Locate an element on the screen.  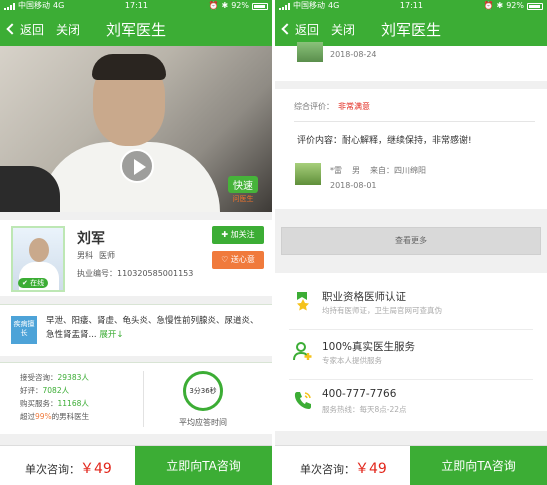
review-divider is located at coordinates (414, 121).